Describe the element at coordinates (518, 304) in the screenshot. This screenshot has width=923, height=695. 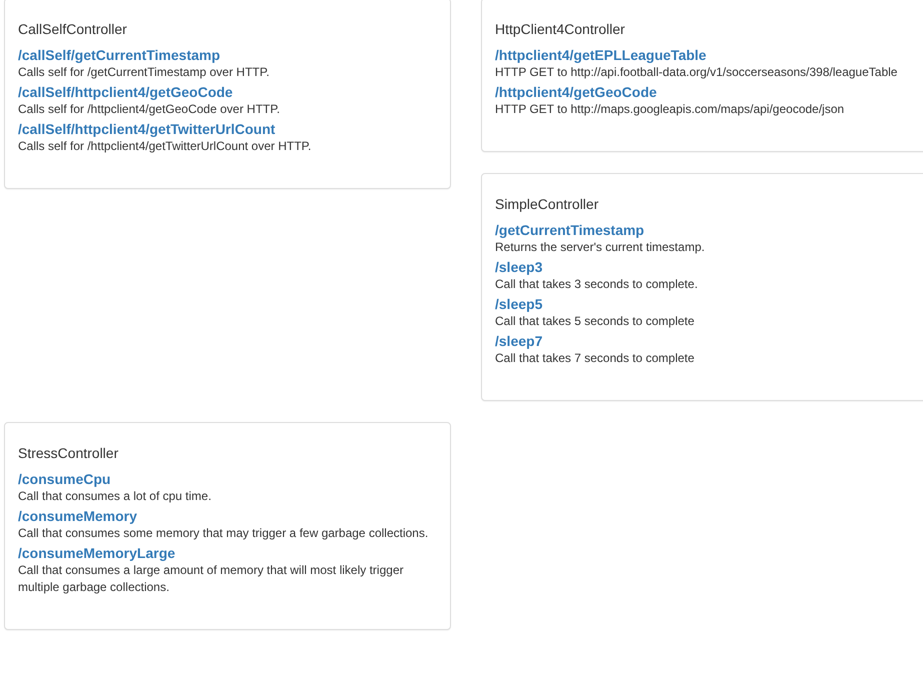
I see `endpoint-link: /sleep5` at that location.